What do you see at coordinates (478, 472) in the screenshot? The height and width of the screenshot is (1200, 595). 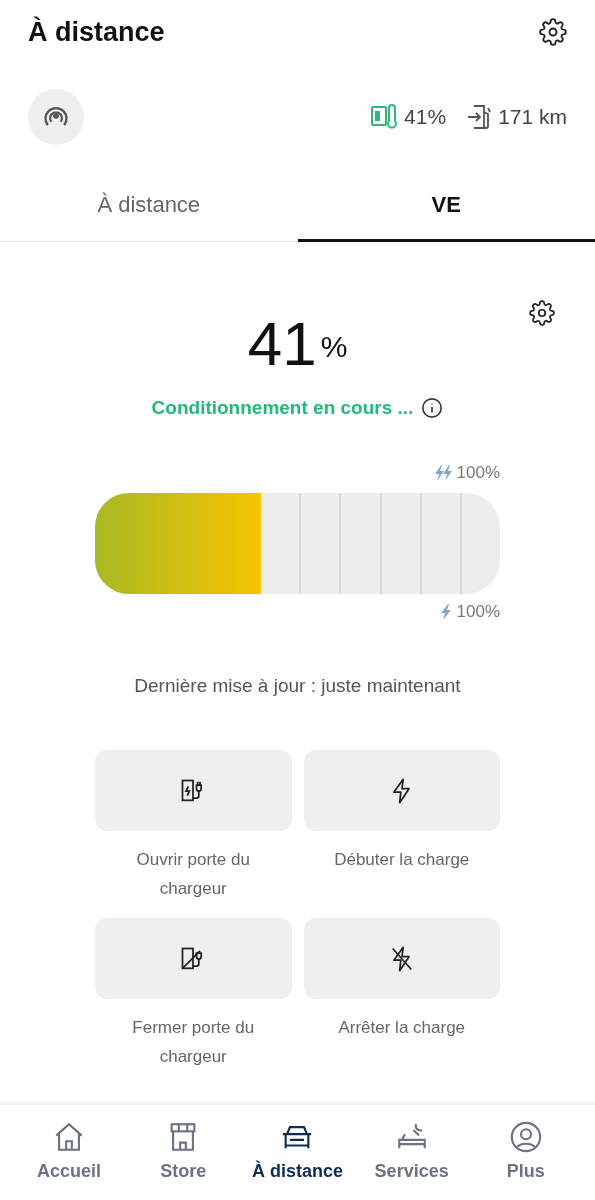 I see `dc-limit: 100%` at bounding box center [478, 472].